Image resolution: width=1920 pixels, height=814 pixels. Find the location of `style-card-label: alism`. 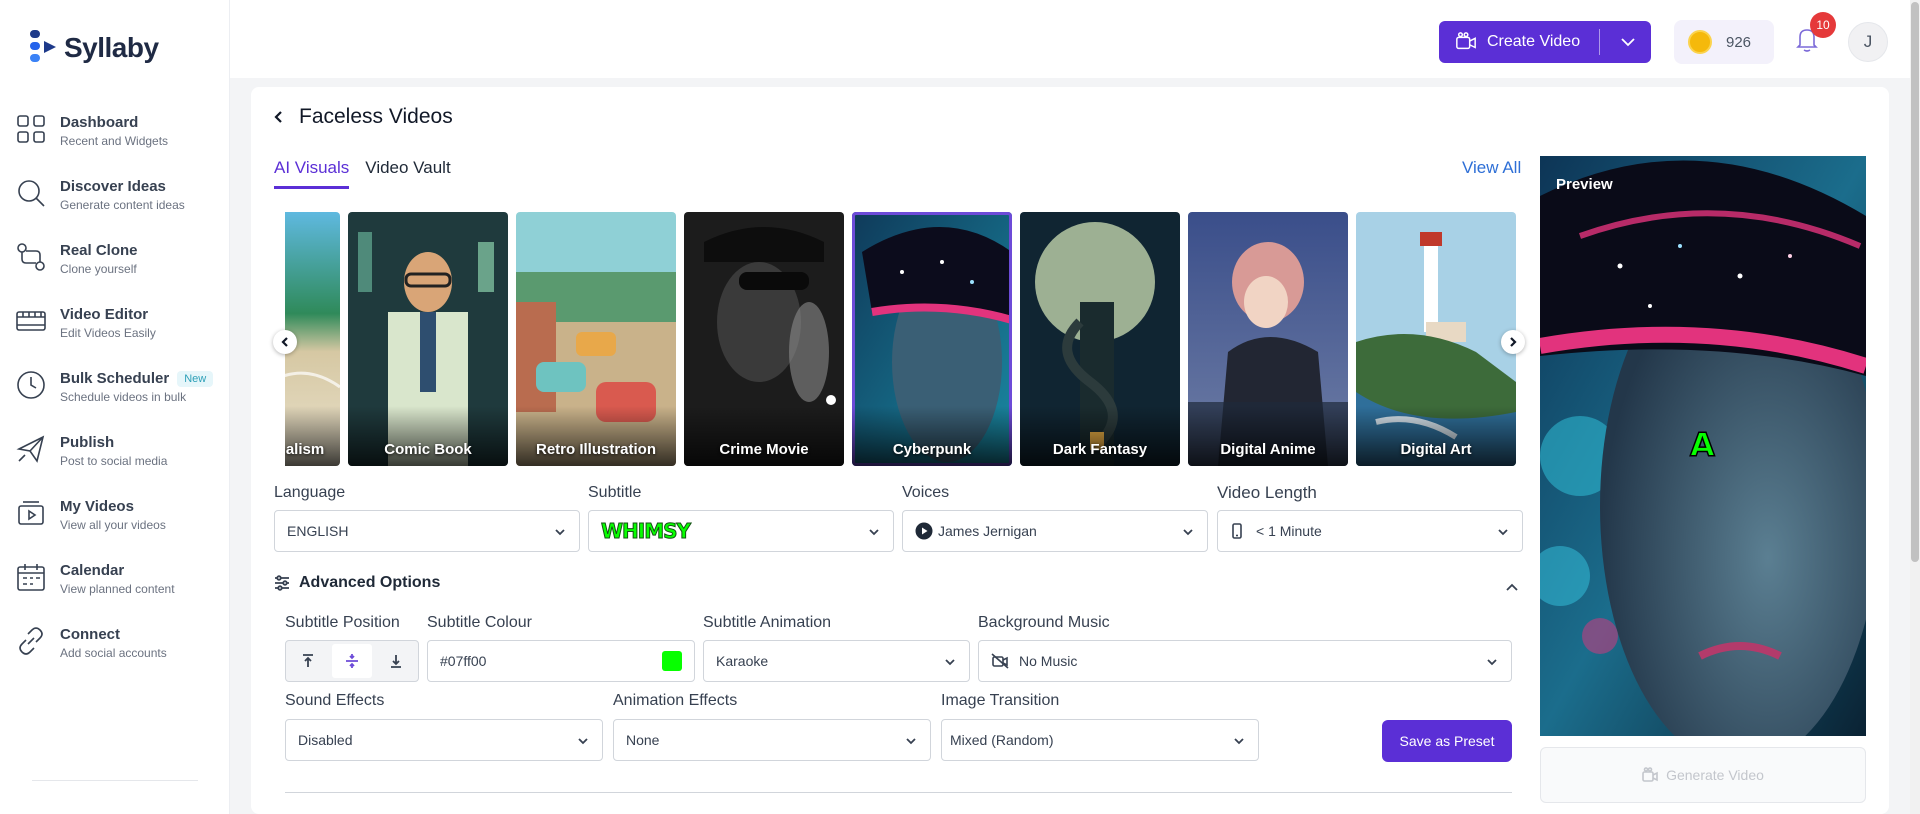

style-card-label: alism is located at coordinates (305, 449).